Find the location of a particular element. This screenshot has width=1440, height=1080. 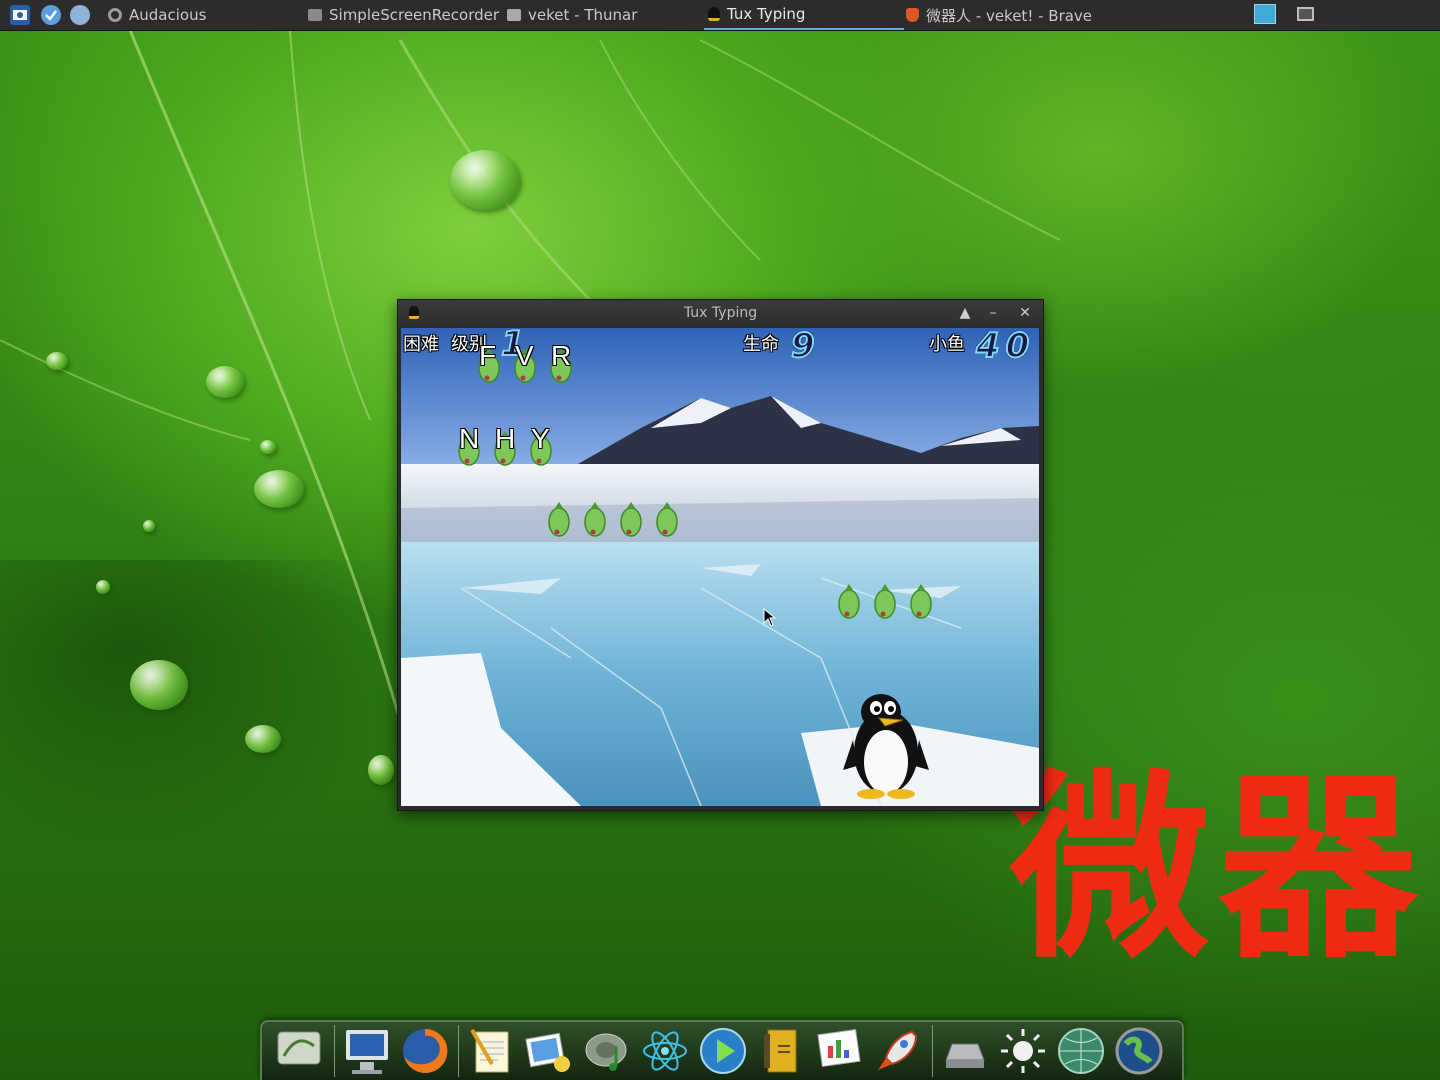

window-title: Tux Typing is located at coordinates (720, 313).